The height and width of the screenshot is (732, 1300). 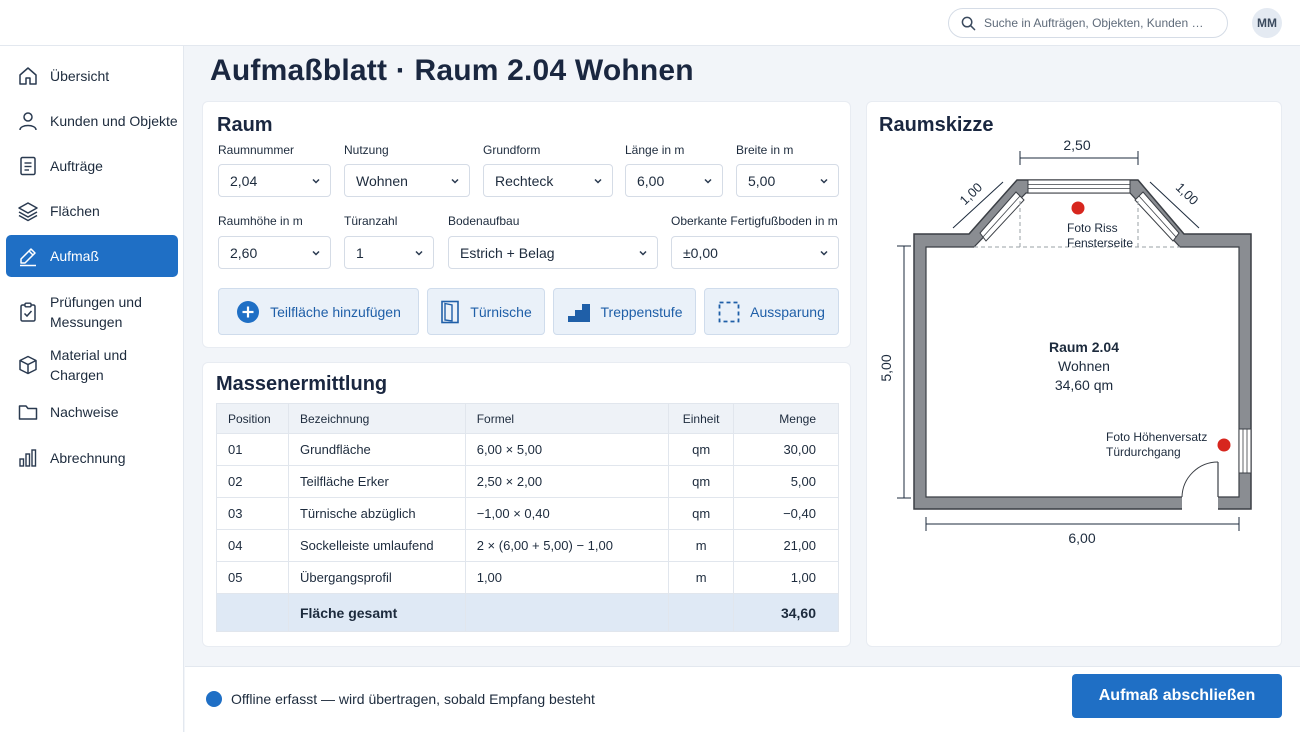 I want to click on okff-label: Oberkante Fertigfußboden in m, so click(x=754, y=221).